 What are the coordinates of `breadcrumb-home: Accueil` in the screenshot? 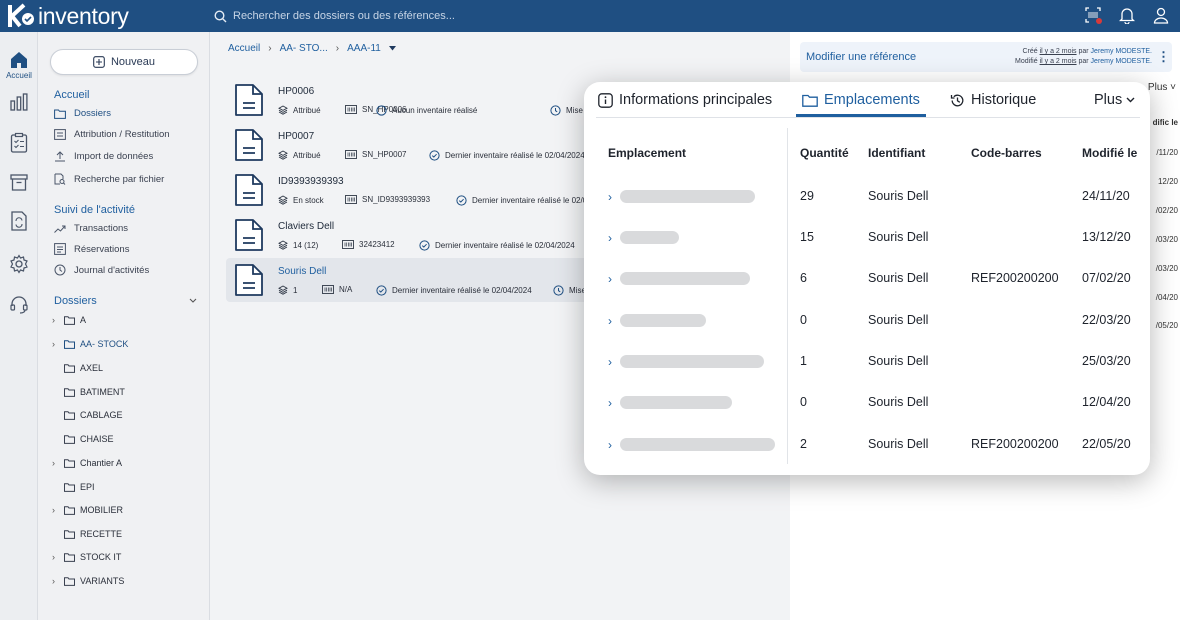 It's located at (244, 48).